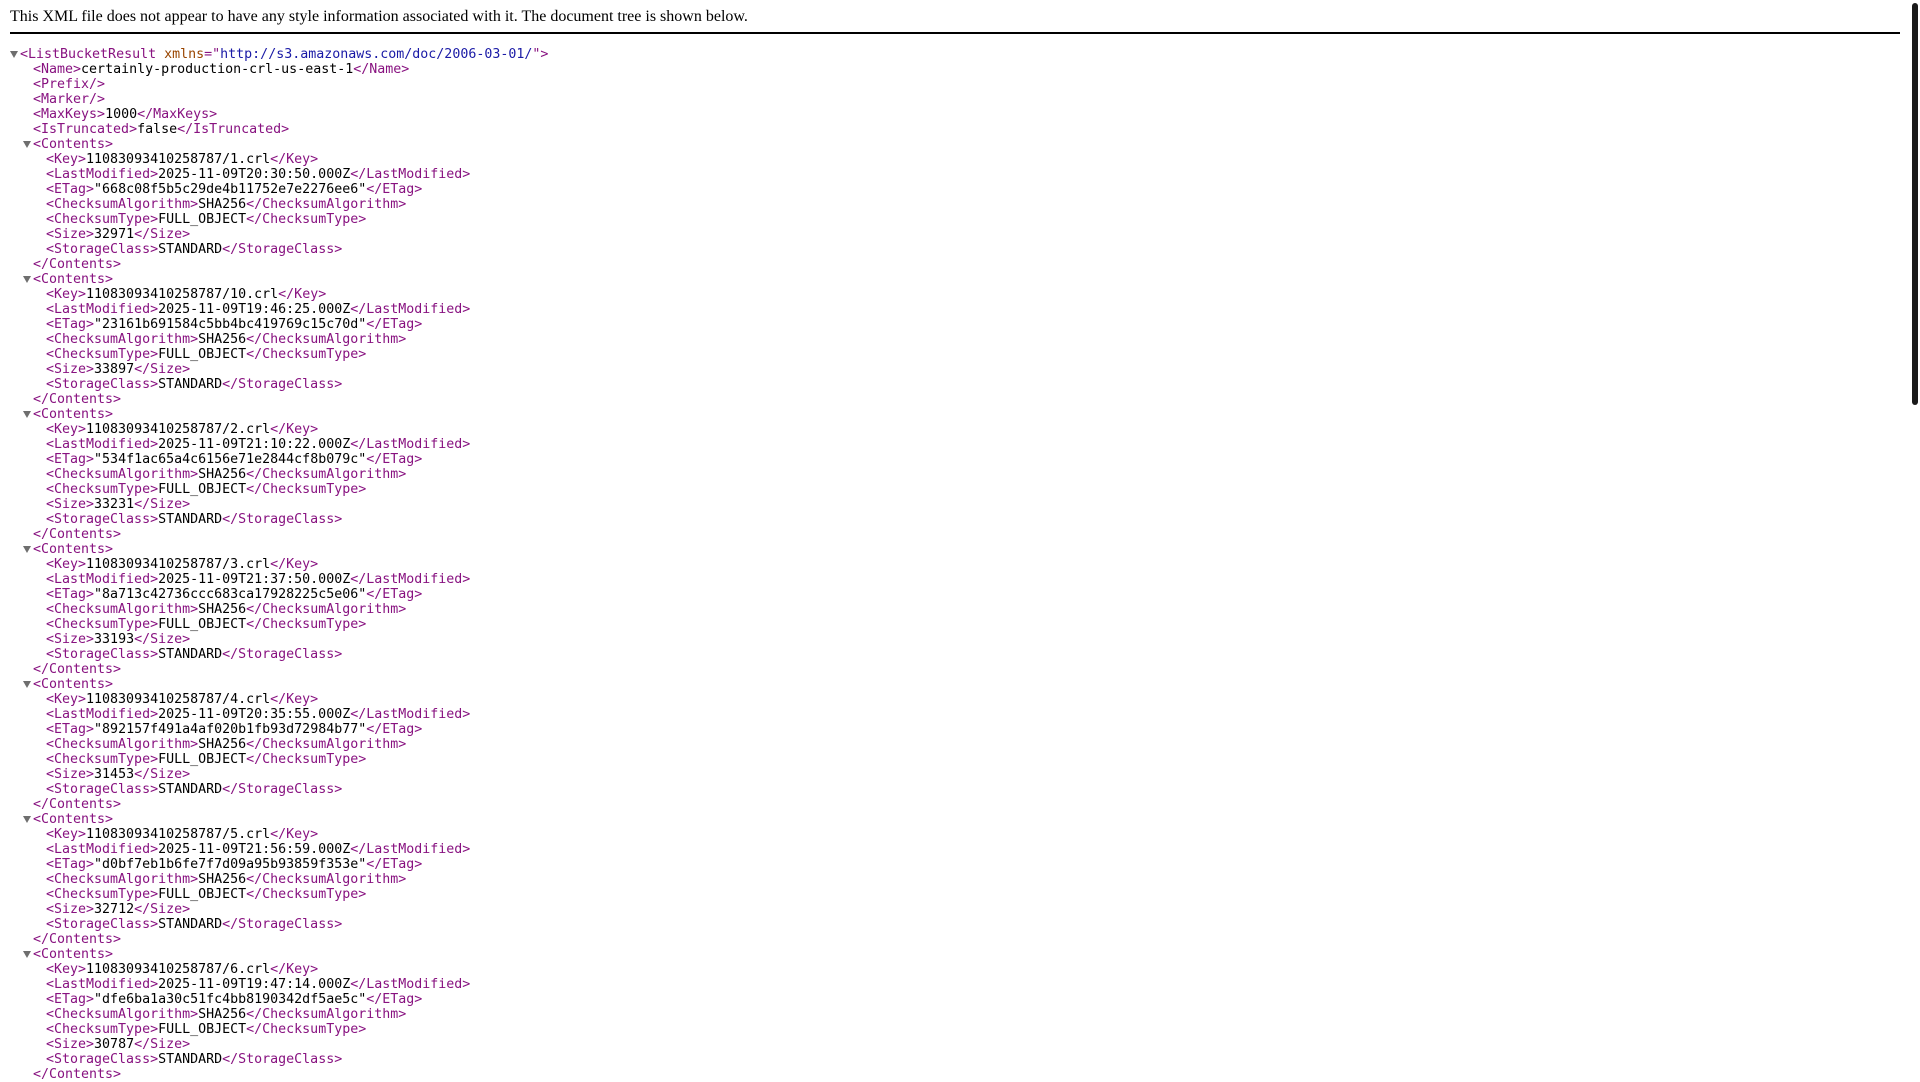  What do you see at coordinates (178, 969) in the screenshot?
I see `element-value: 11083093410258787/6.crl` at bounding box center [178, 969].